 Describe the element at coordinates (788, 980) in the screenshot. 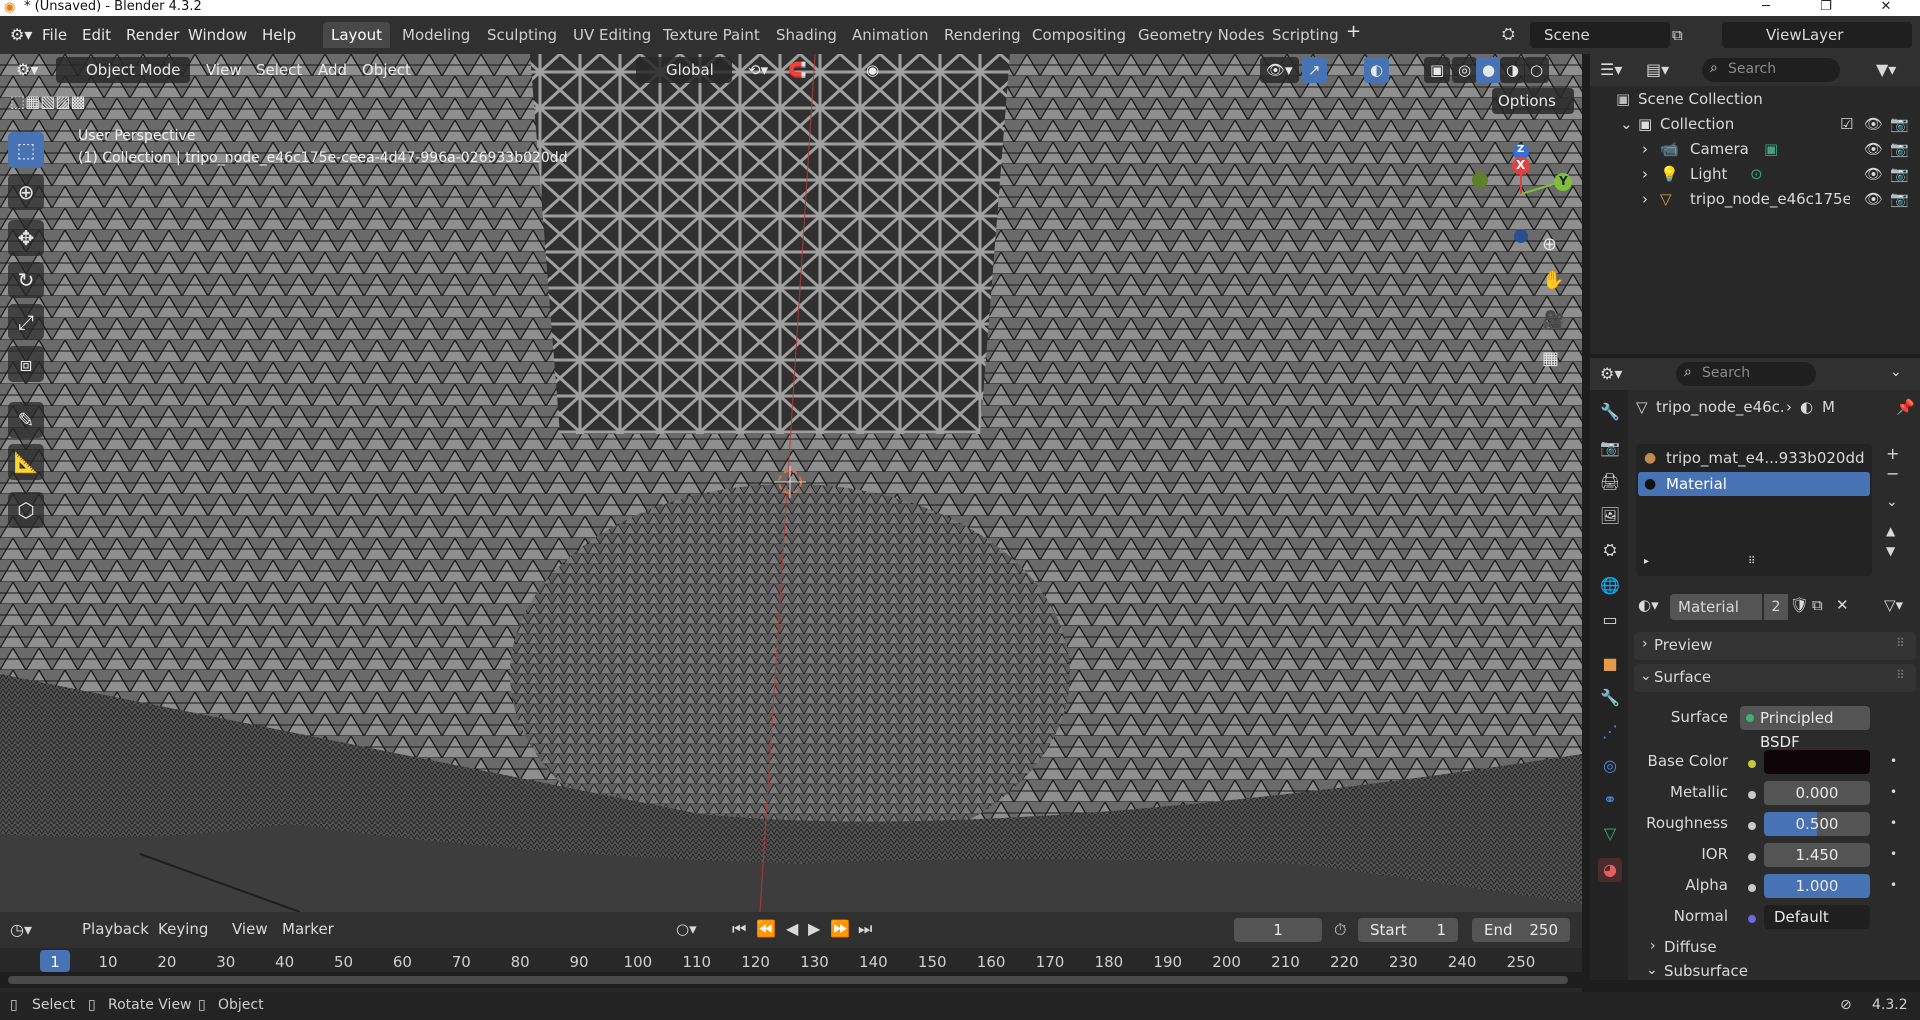

I see `timeline-scrollbar` at that location.